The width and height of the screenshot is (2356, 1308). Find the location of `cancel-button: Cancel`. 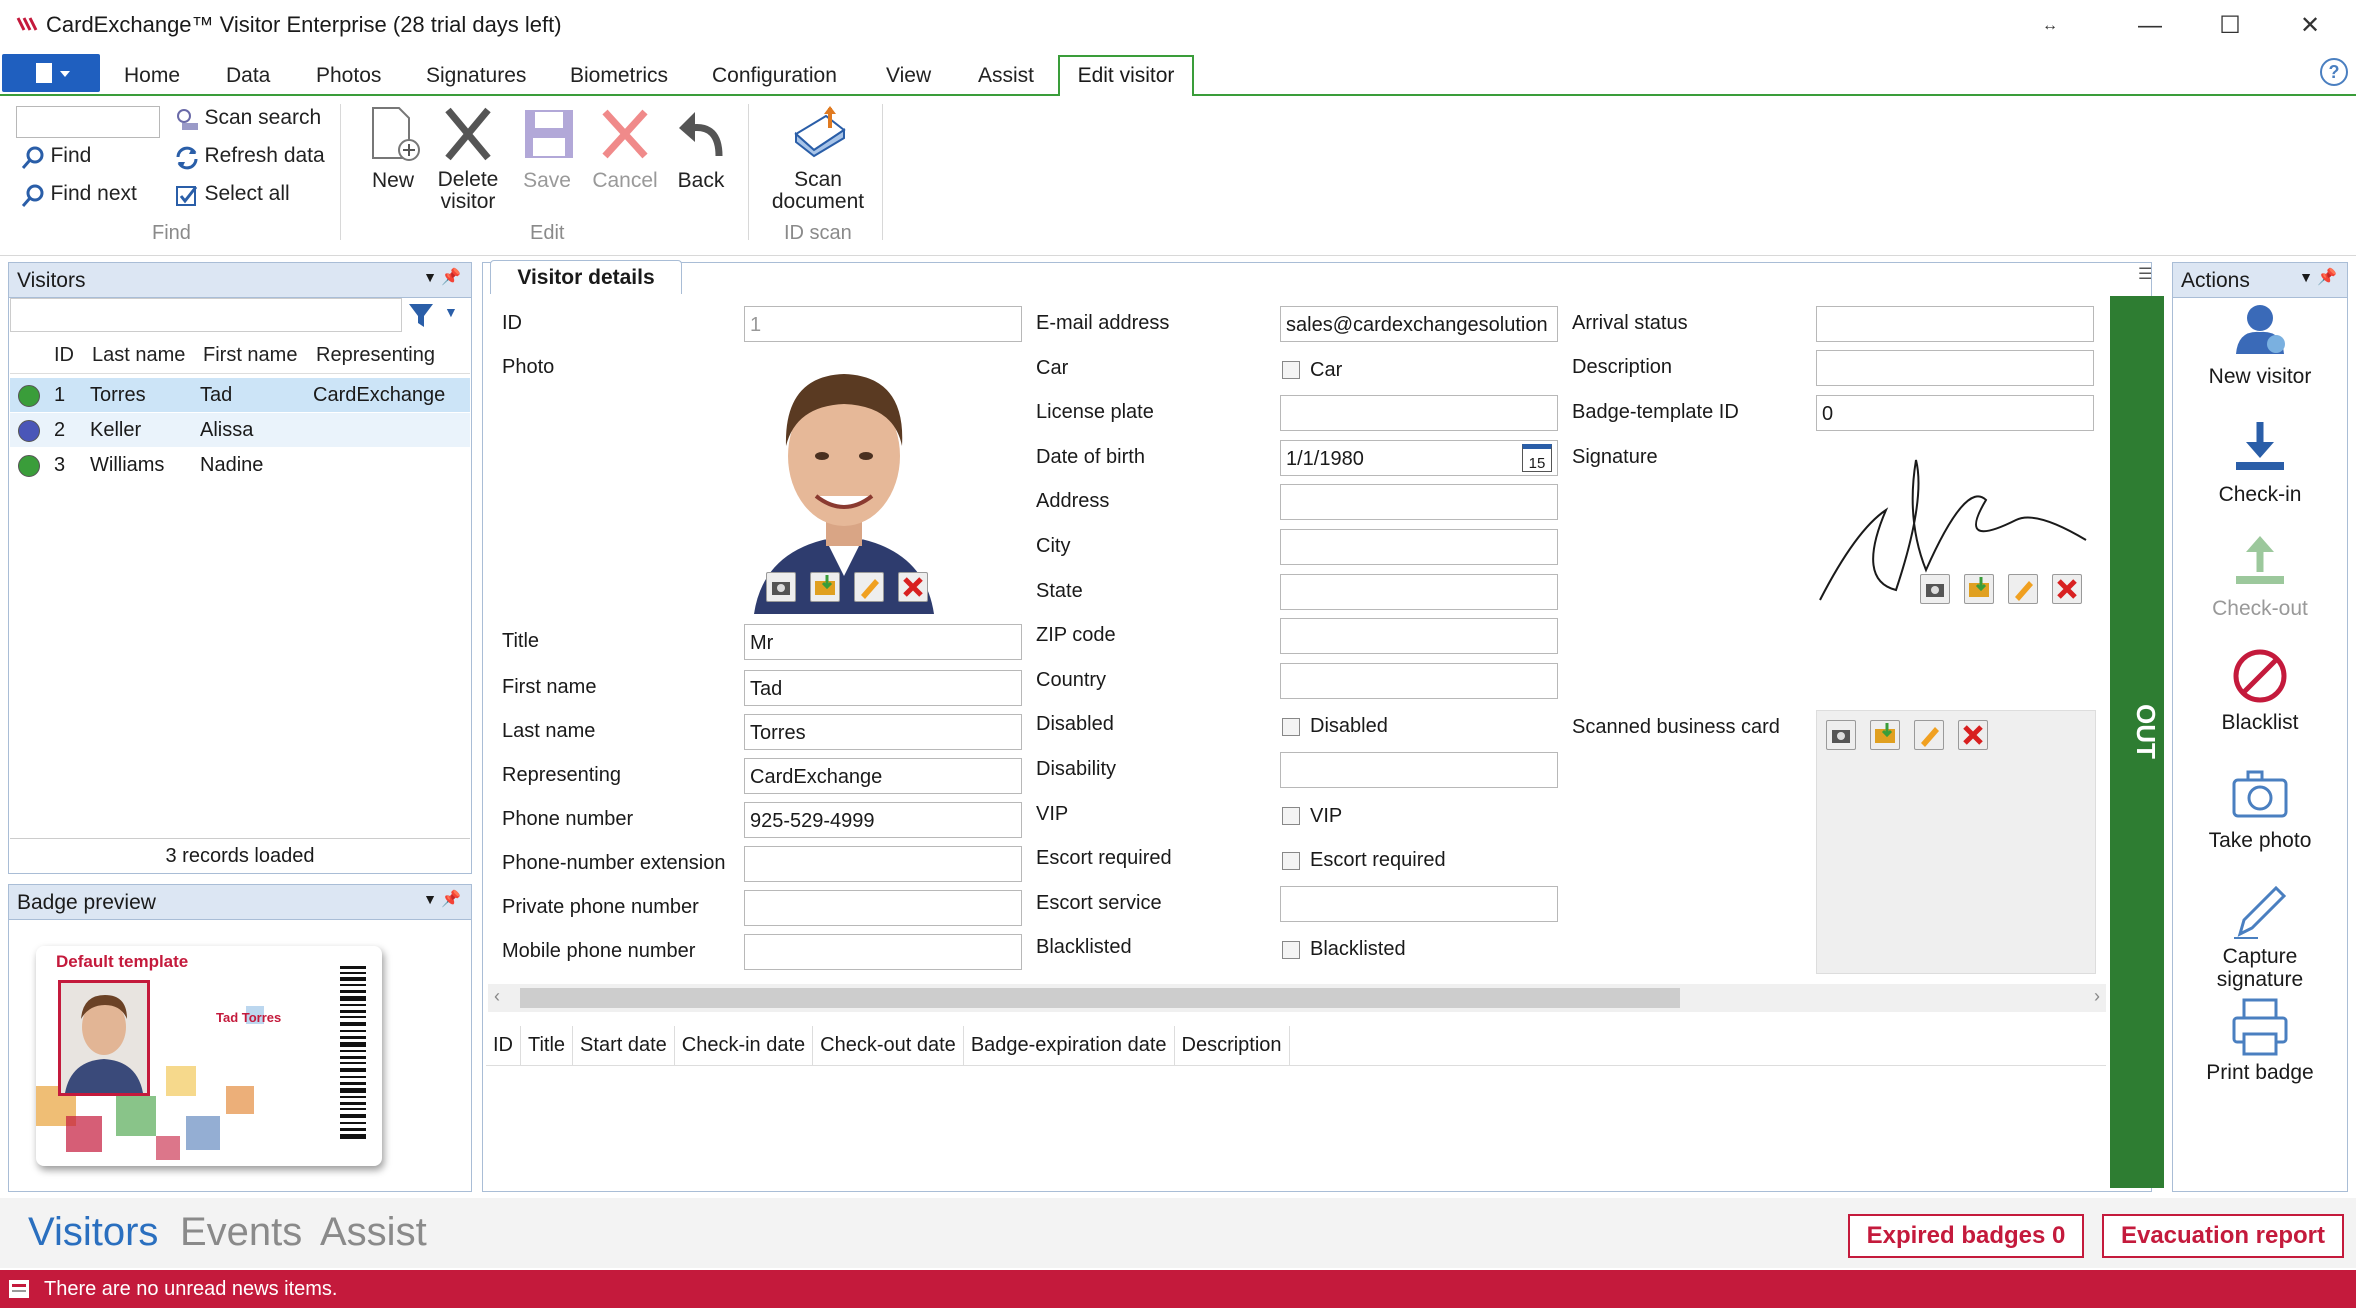

cancel-button: Cancel is located at coordinates (625, 148).